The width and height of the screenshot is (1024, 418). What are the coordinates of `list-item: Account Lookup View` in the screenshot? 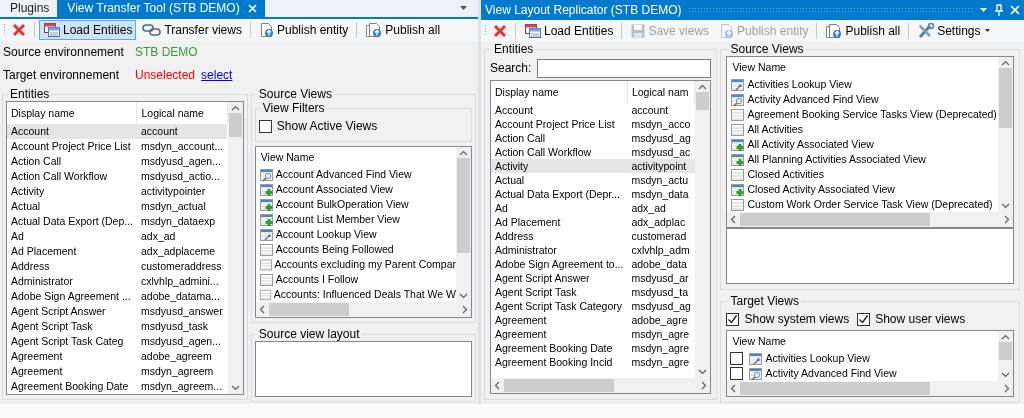 It's located at (355, 234).